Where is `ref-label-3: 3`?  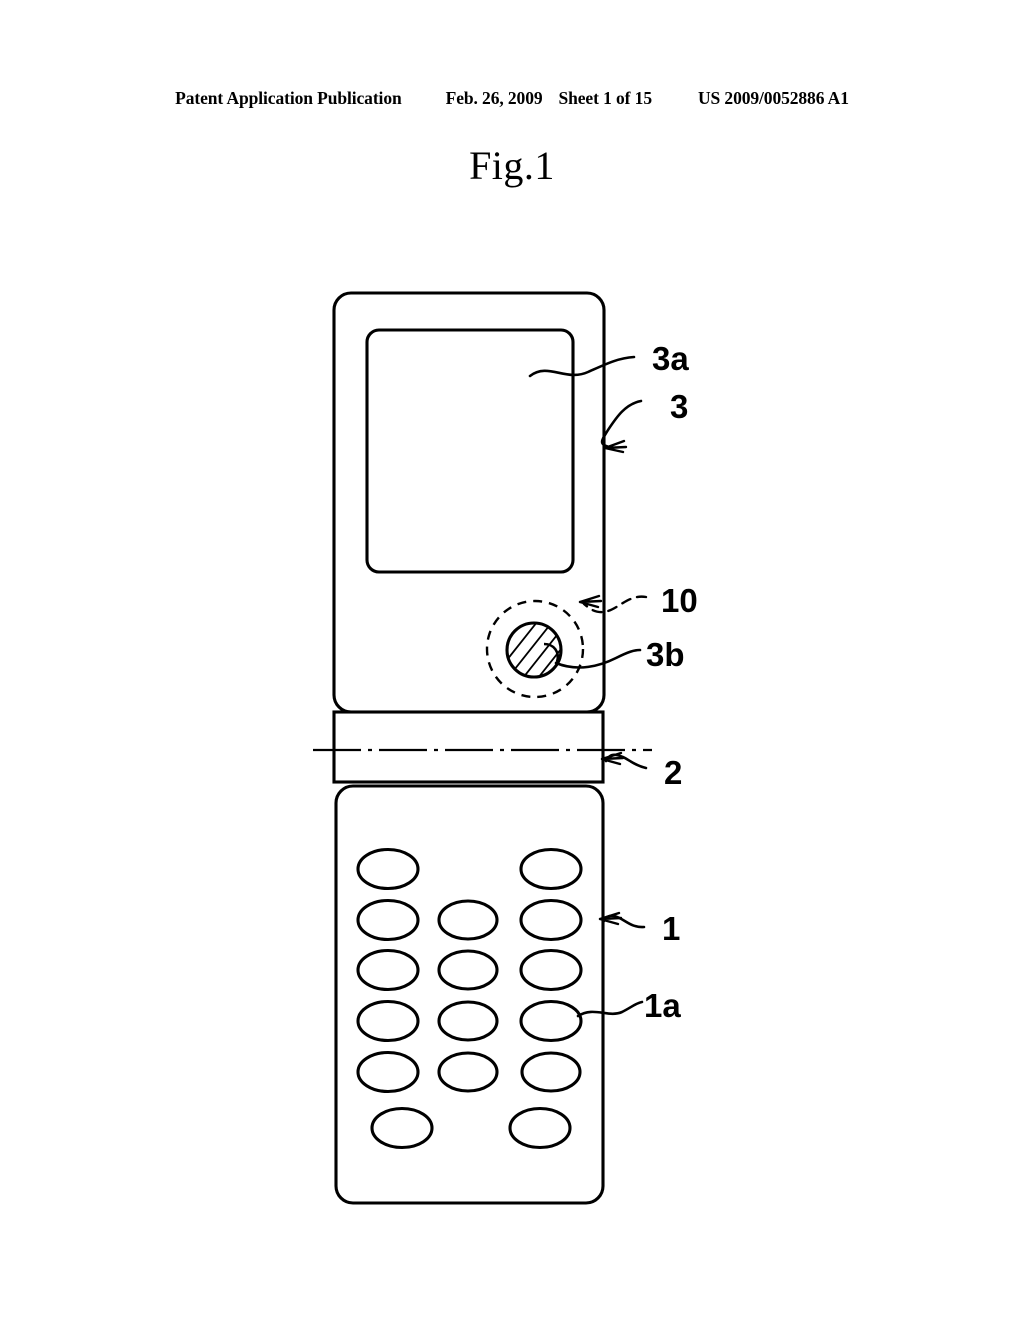
ref-label-3: 3 is located at coordinates (679, 406).